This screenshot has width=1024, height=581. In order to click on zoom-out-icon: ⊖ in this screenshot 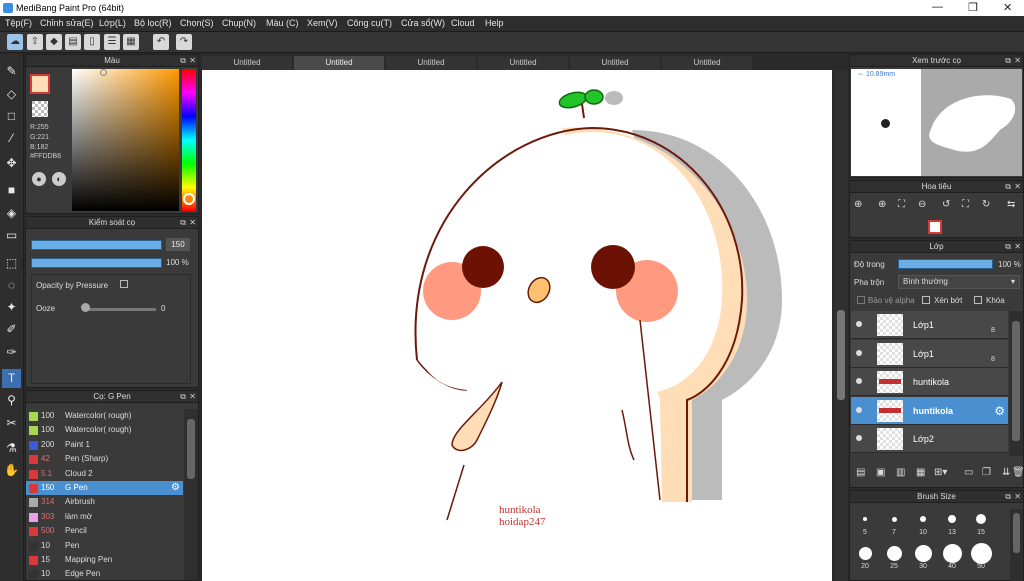, I will do `click(922, 204)`.